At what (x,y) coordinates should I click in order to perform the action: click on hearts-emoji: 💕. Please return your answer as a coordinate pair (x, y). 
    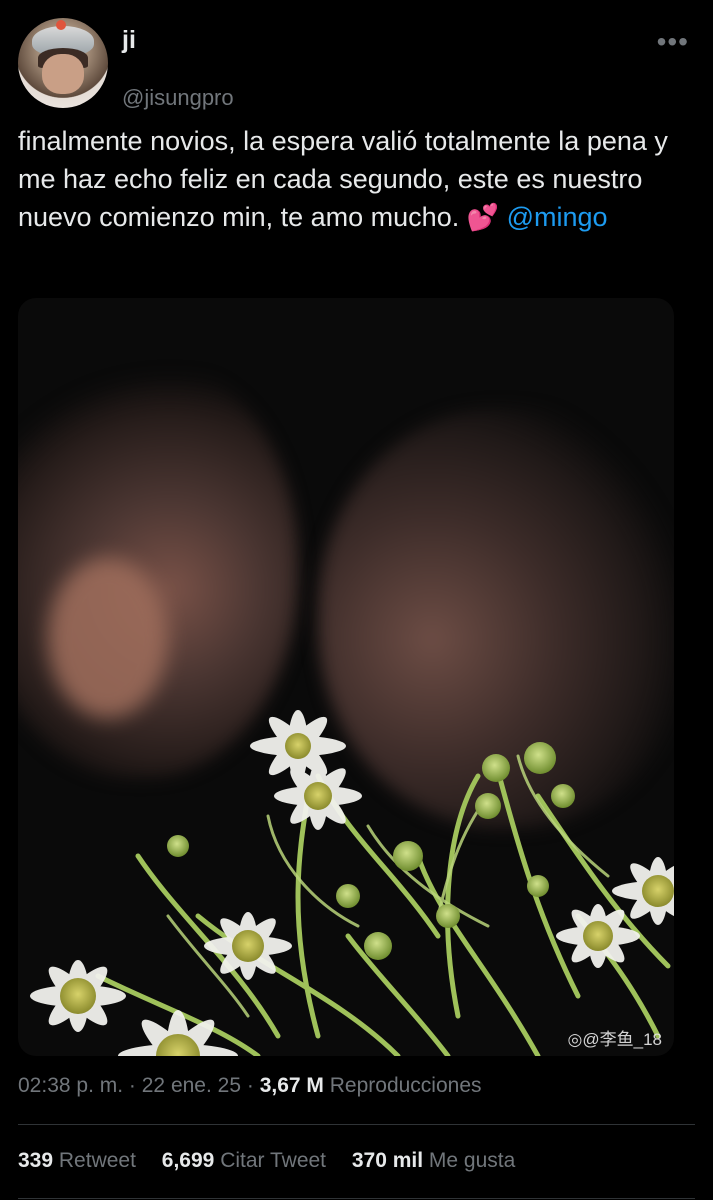
    Looking at the image, I should click on (483, 217).